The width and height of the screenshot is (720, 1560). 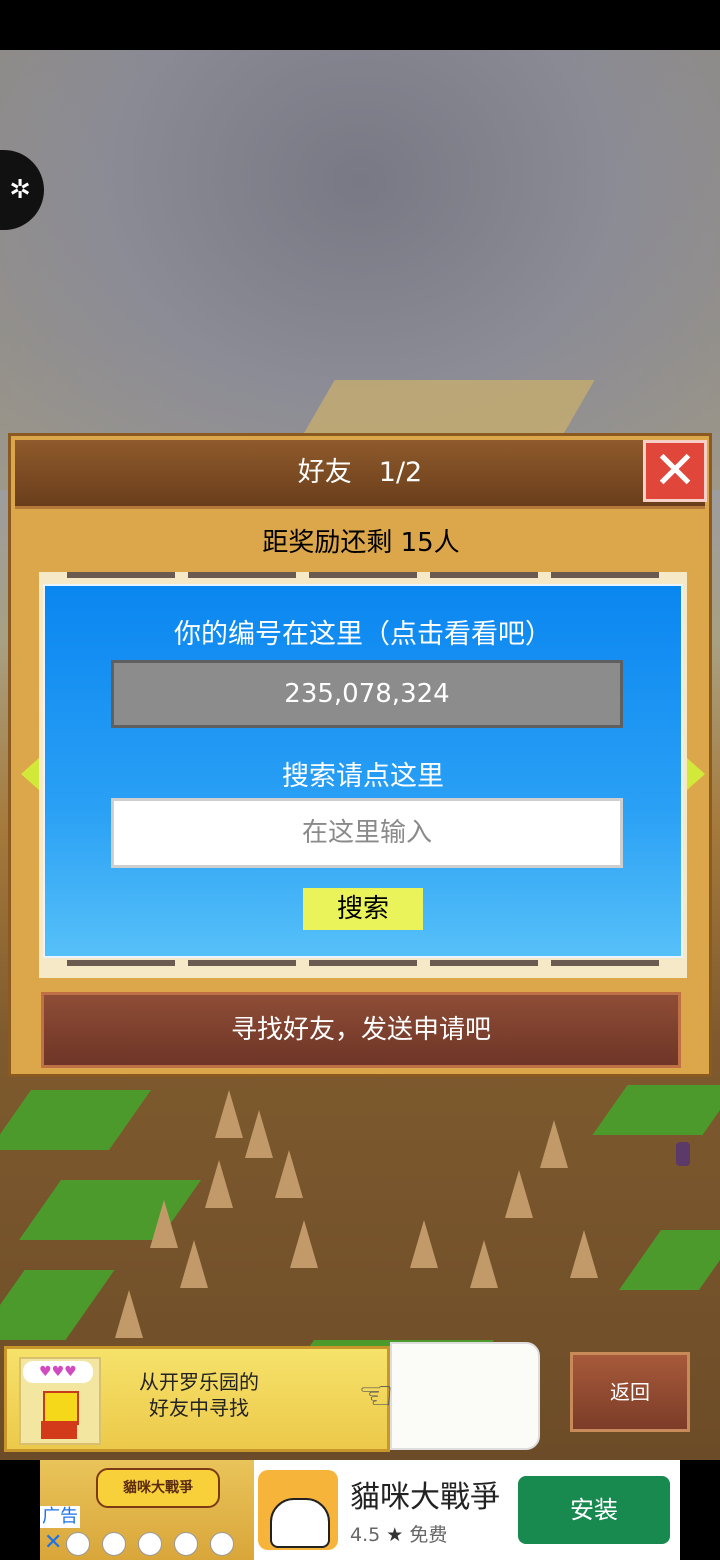 I want to click on app-icon, so click(x=298, y=1510).